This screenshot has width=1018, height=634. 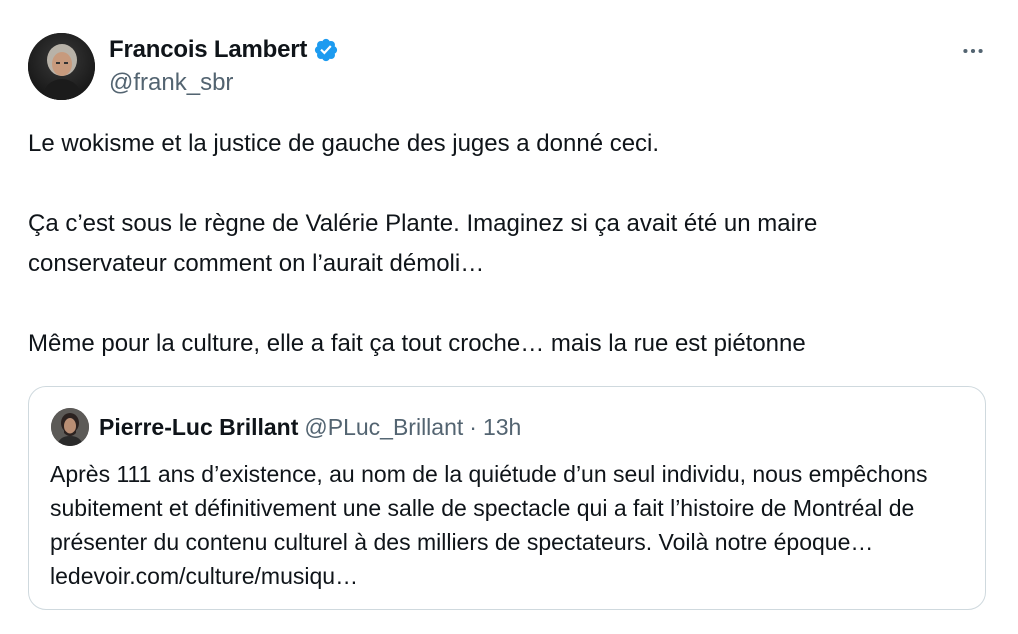 What do you see at coordinates (224, 83) in the screenshot?
I see `author-handle: @frank_sbr` at bounding box center [224, 83].